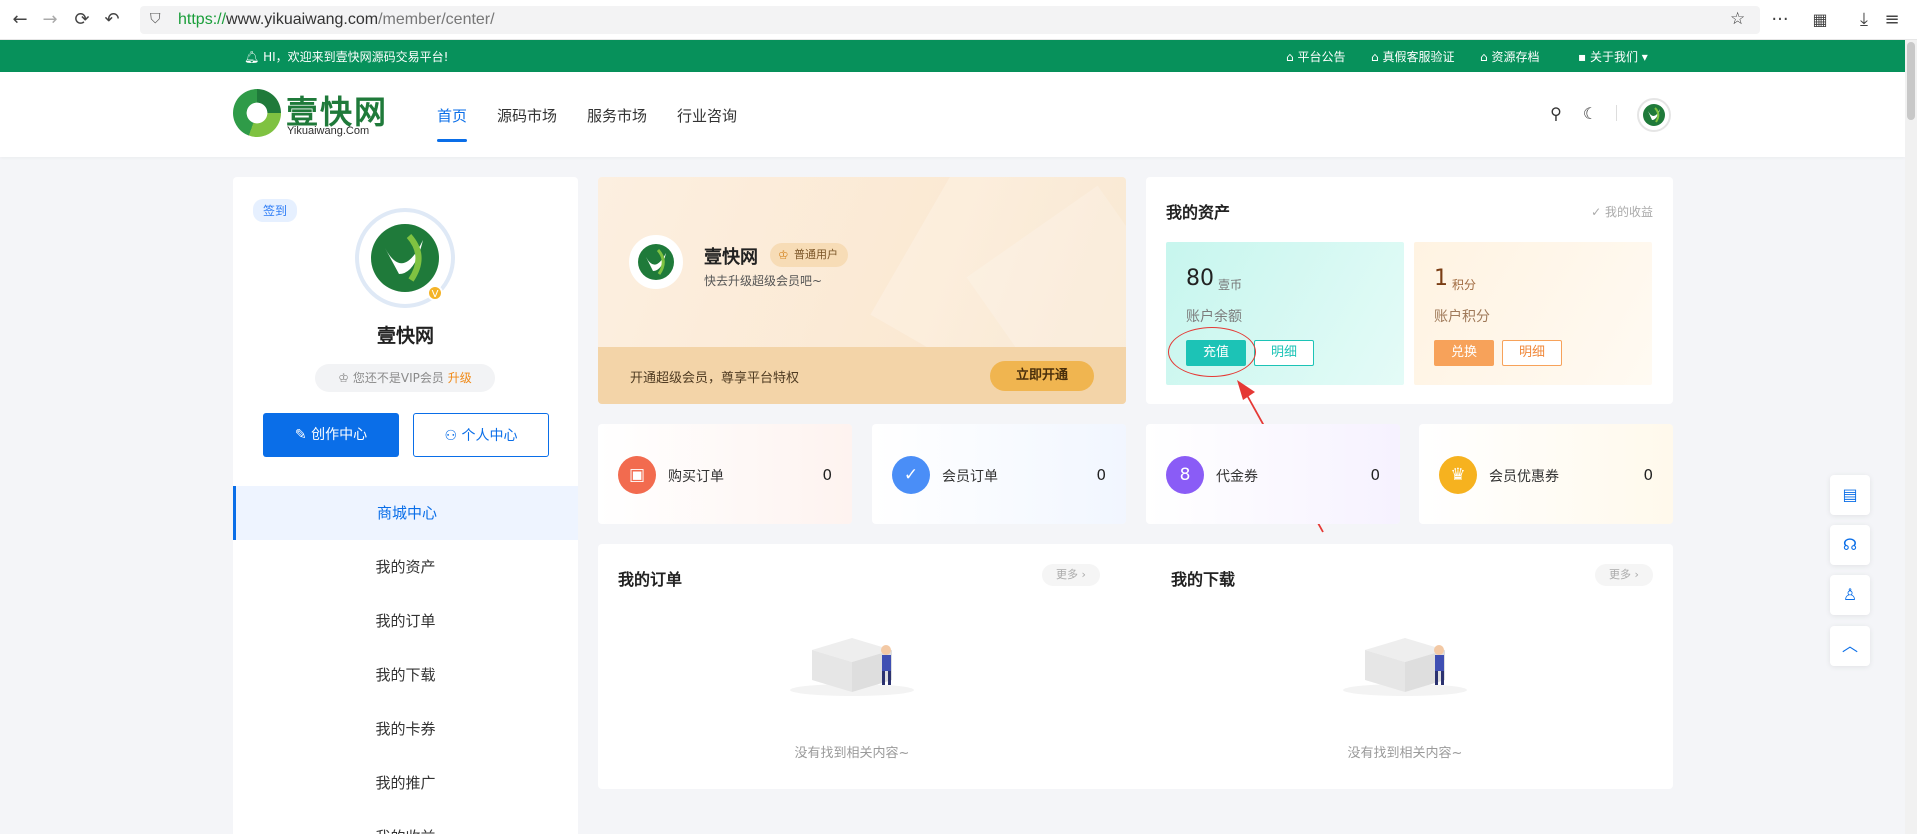 This screenshot has height=834, width=1917. Describe the element at coordinates (1462, 317) in the screenshot. I see `point-label: 账户积分` at that location.